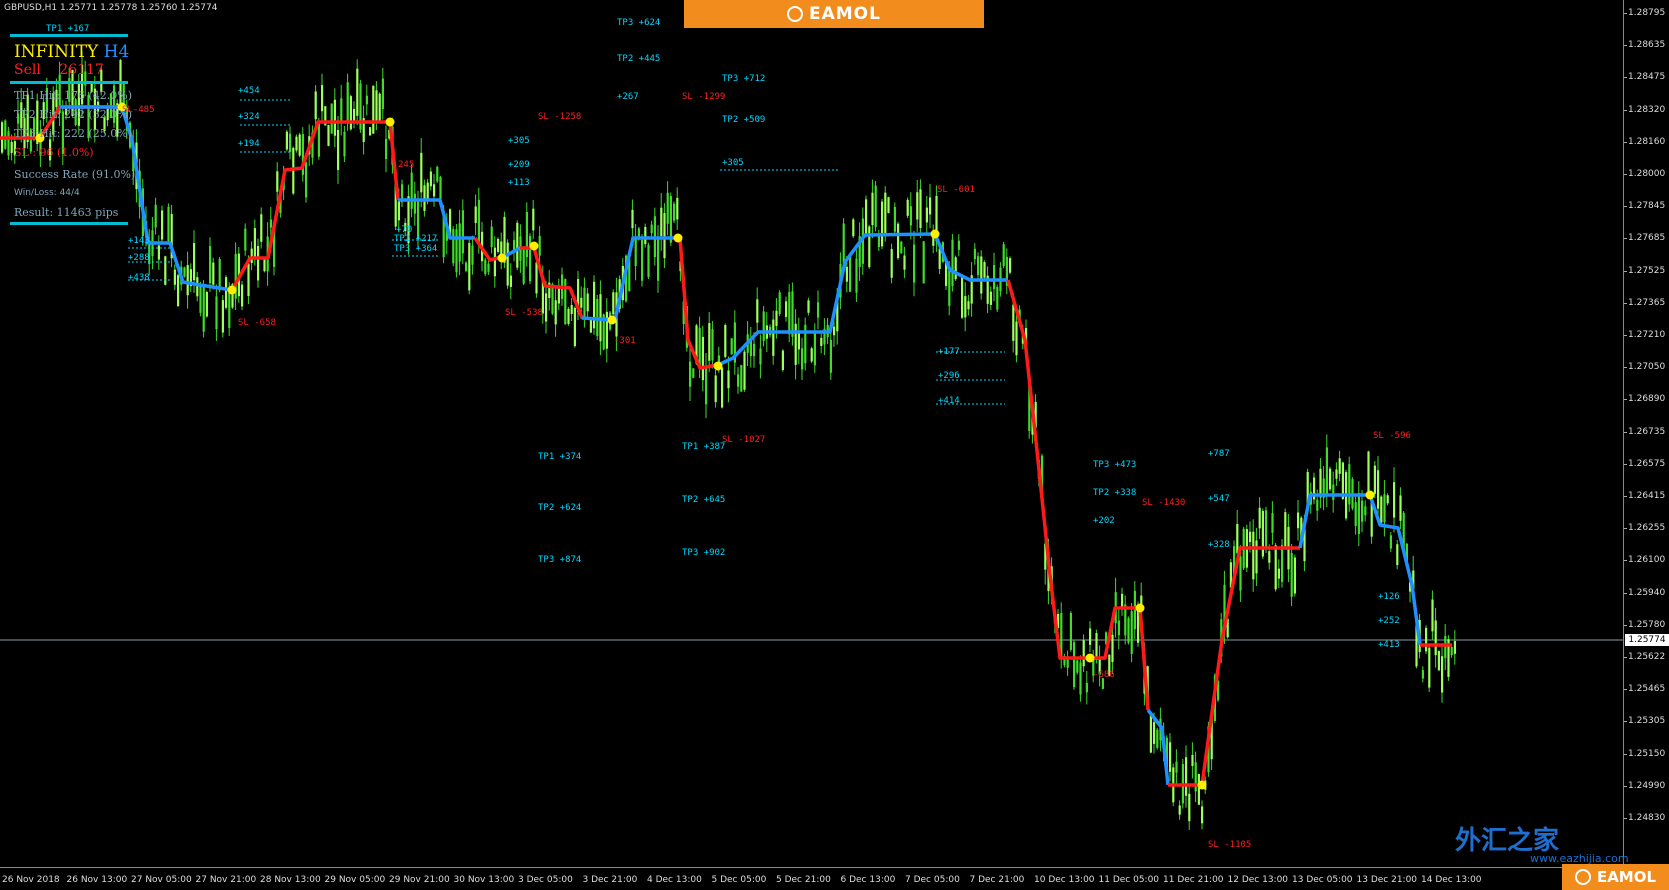 This screenshot has height=890, width=1669. What do you see at coordinates (1219, 454) in the screenshot?
I see `trade-label: +787` at bounding box center [1219, 454].